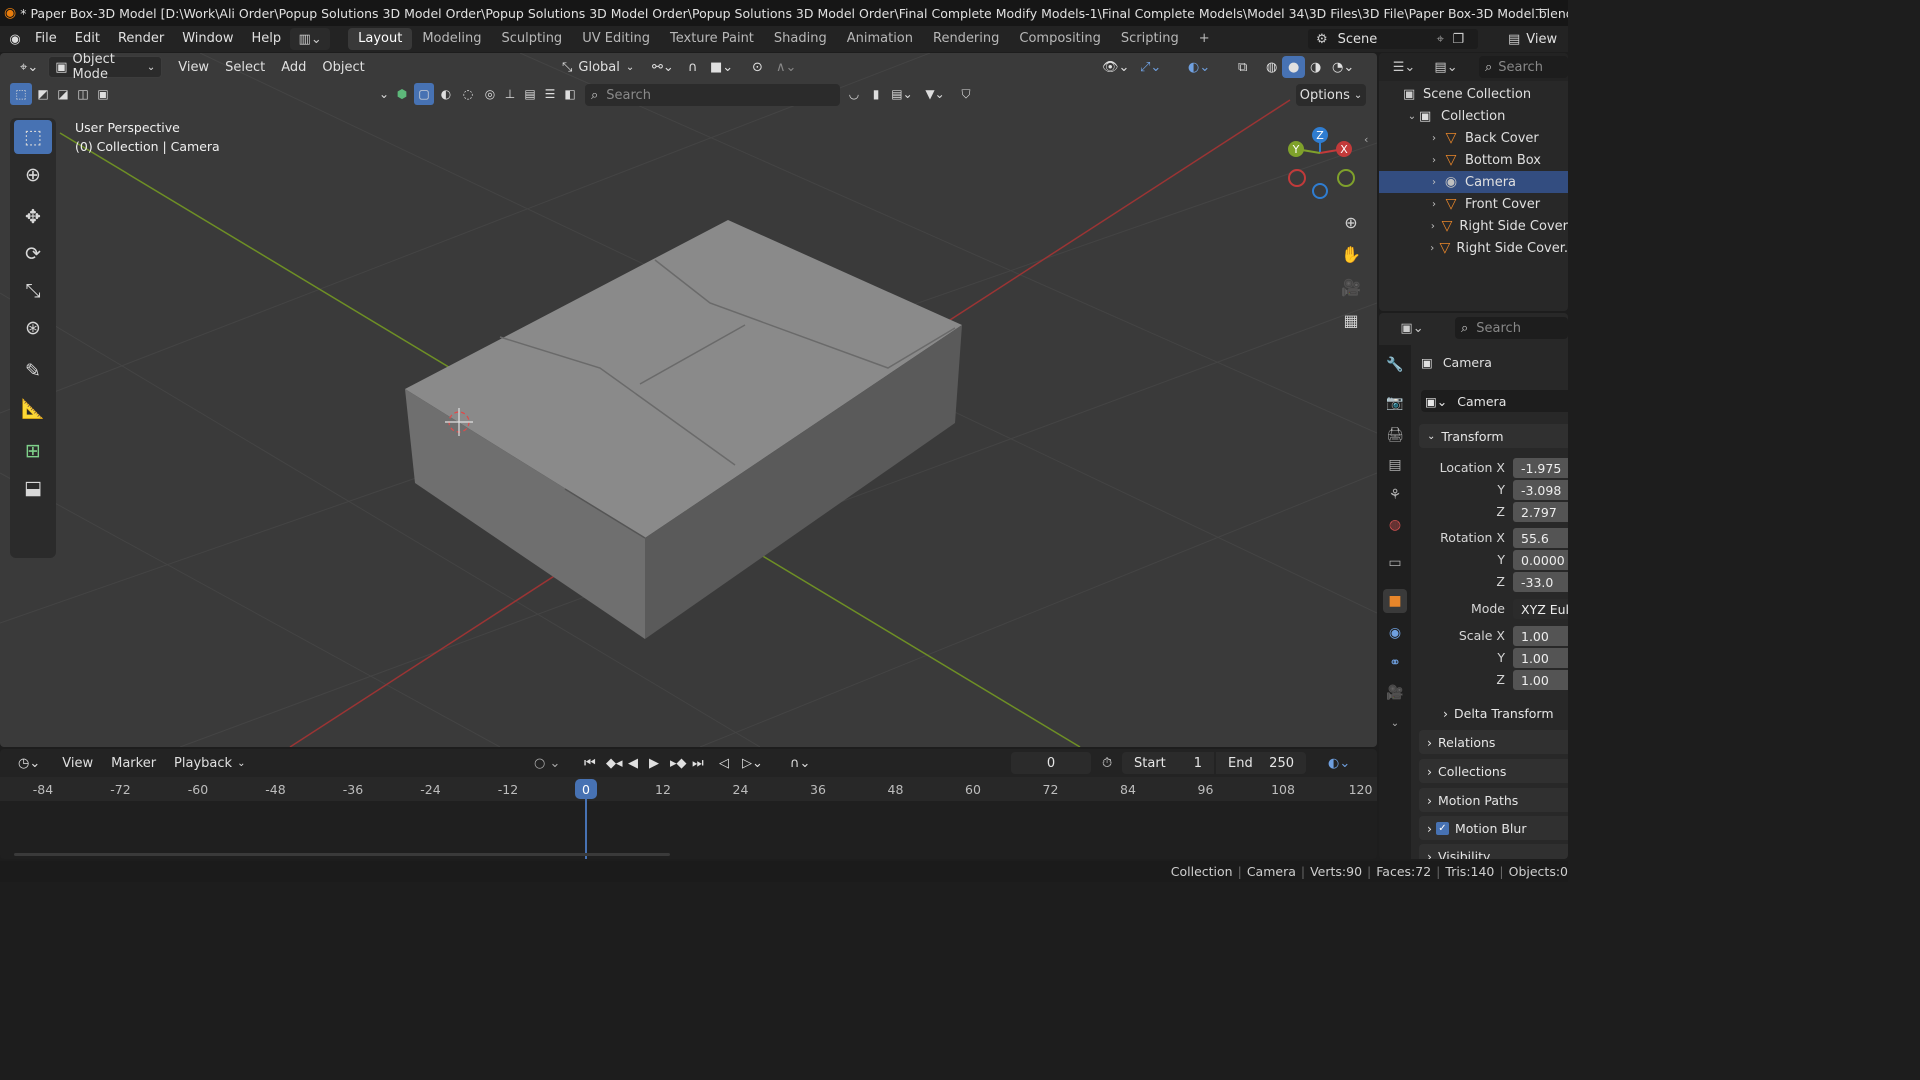 The image size is (1920, 1080). What do you see at coordinates (1540, 582) in the screenshot?
I see `rotation-z-field: -33.0` at bounding box center [1540, 582].